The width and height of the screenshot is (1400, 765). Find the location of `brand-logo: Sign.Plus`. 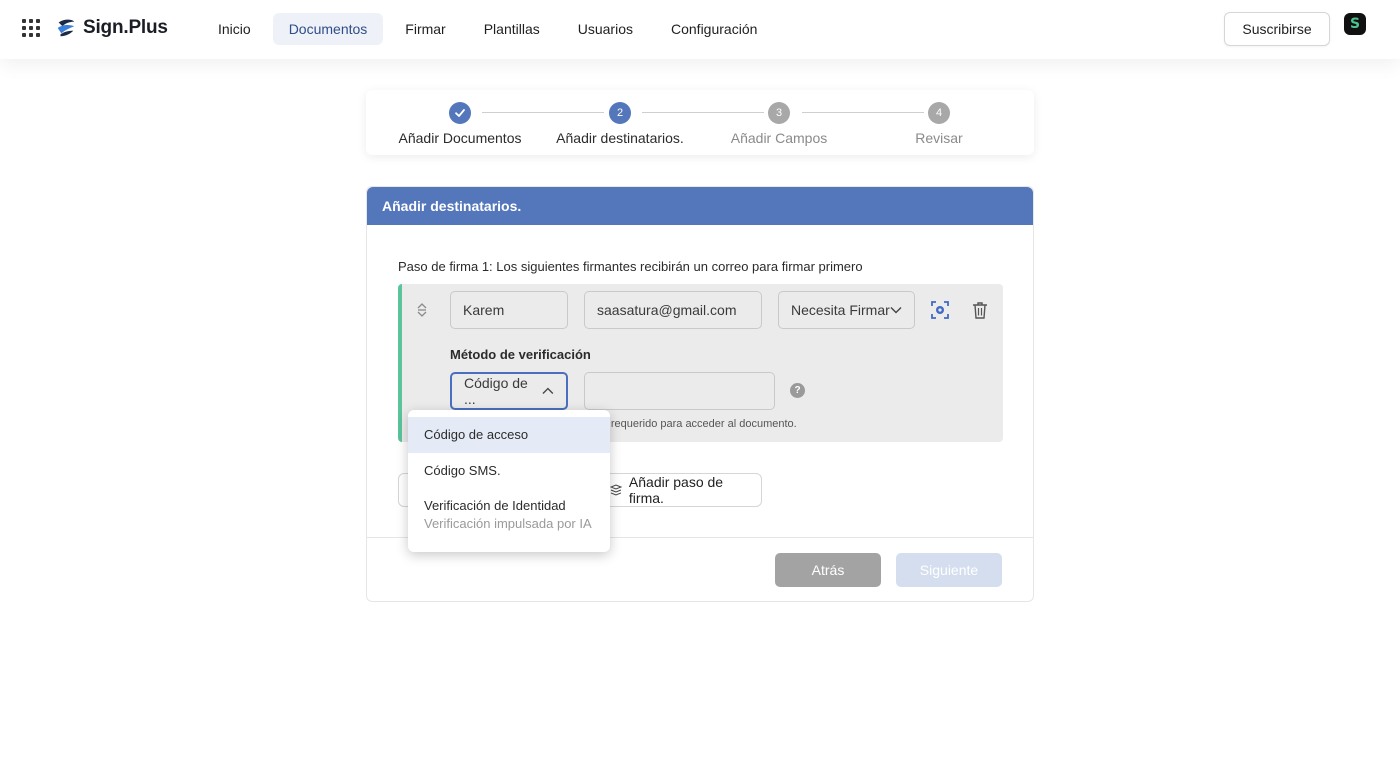

brand-logo: Sign.Plus is located at coordinates (111, 28).